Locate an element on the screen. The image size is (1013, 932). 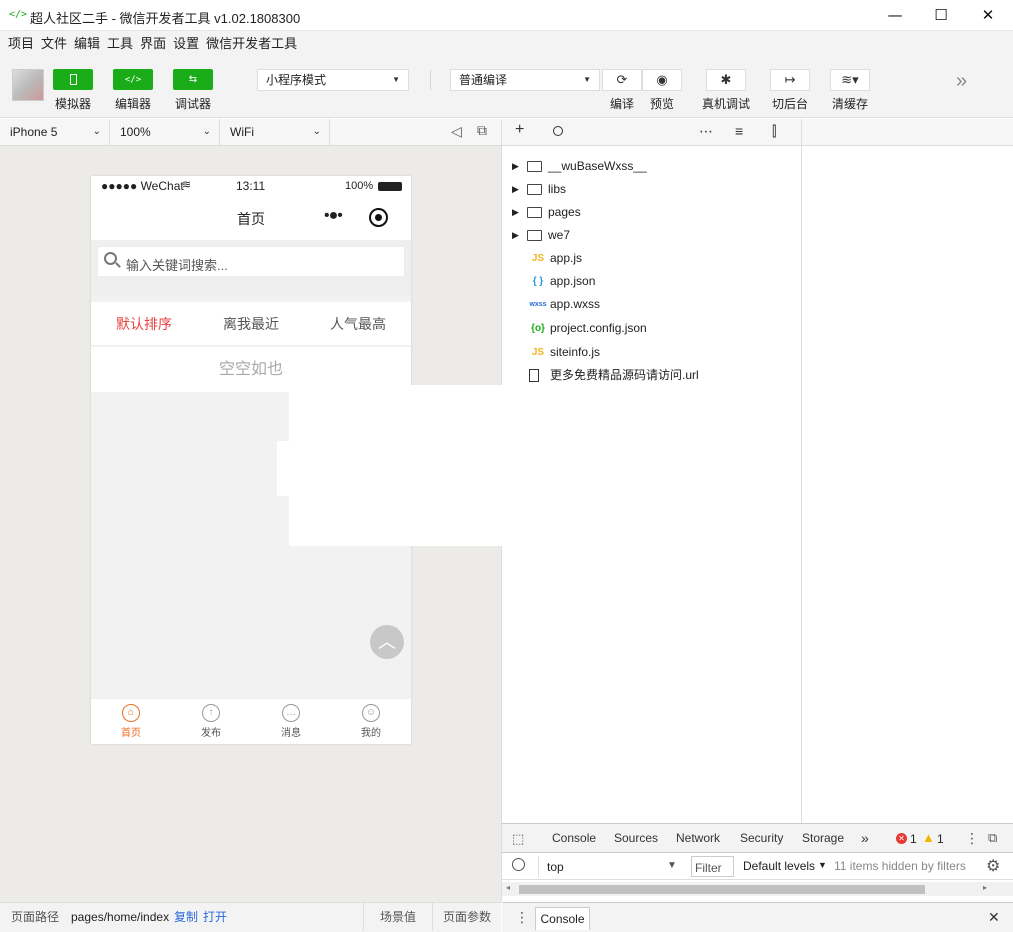
wifi-icon: ≋ is located at coordinates (187, 185).